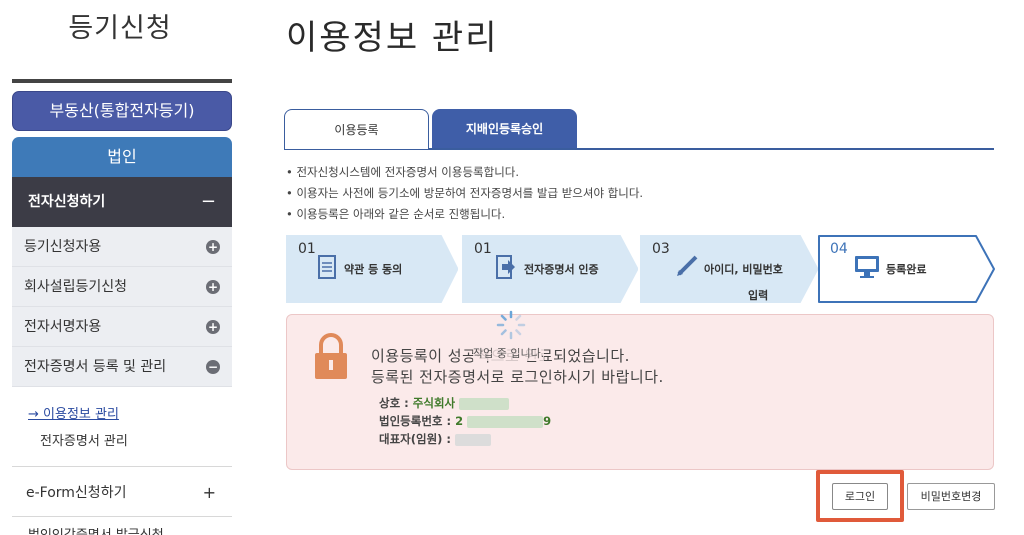  What do you see at coordinates (561, 269) in the screenshot?
I see `step-label: 전자증명서 인증` at bounding box center [561, 269].